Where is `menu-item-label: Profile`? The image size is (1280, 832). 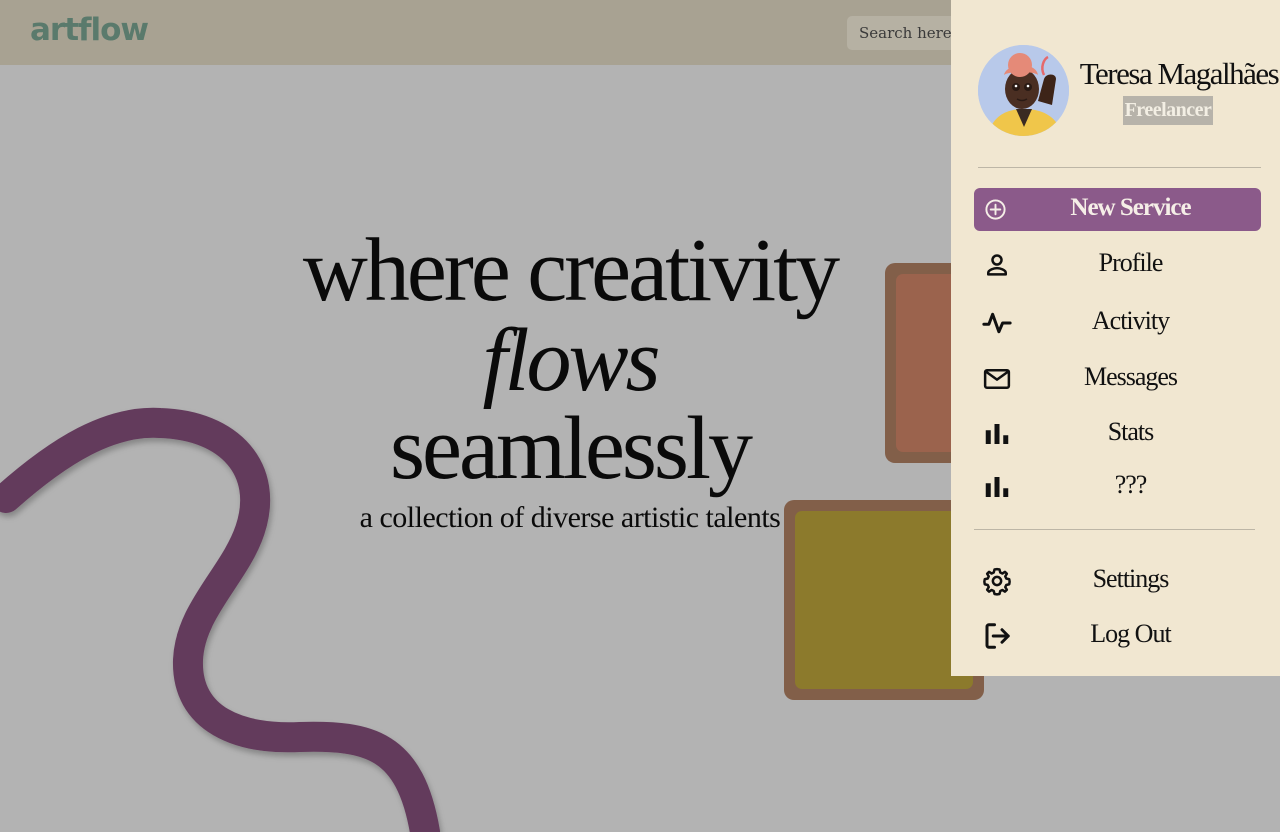 menu-item-label: Profile is located at coordinates (1131, 262).